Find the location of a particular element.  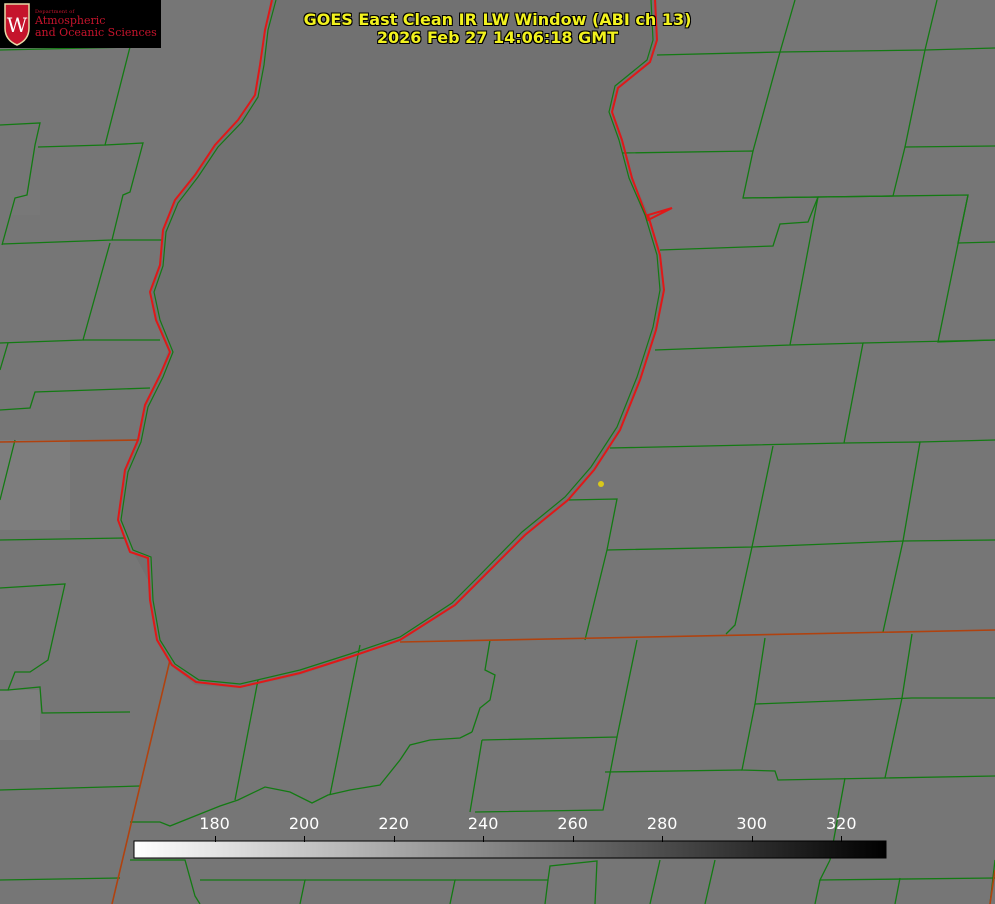

title-product: GOES East Clean IR LW Window (ABI ch 13) is located at coordinates (497, 19).